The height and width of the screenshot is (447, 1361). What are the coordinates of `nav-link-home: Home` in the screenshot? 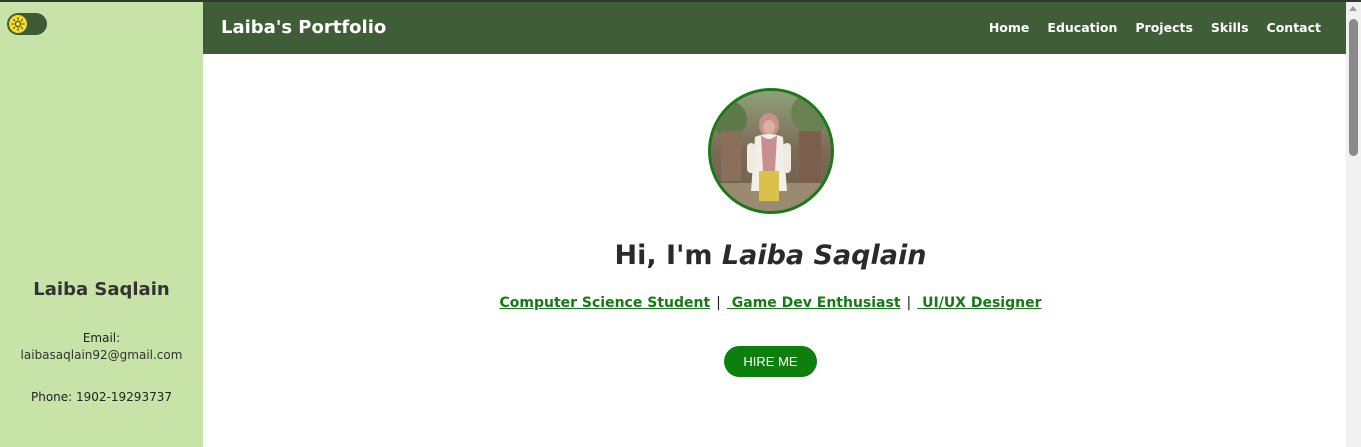 It's located at (1009, 27).